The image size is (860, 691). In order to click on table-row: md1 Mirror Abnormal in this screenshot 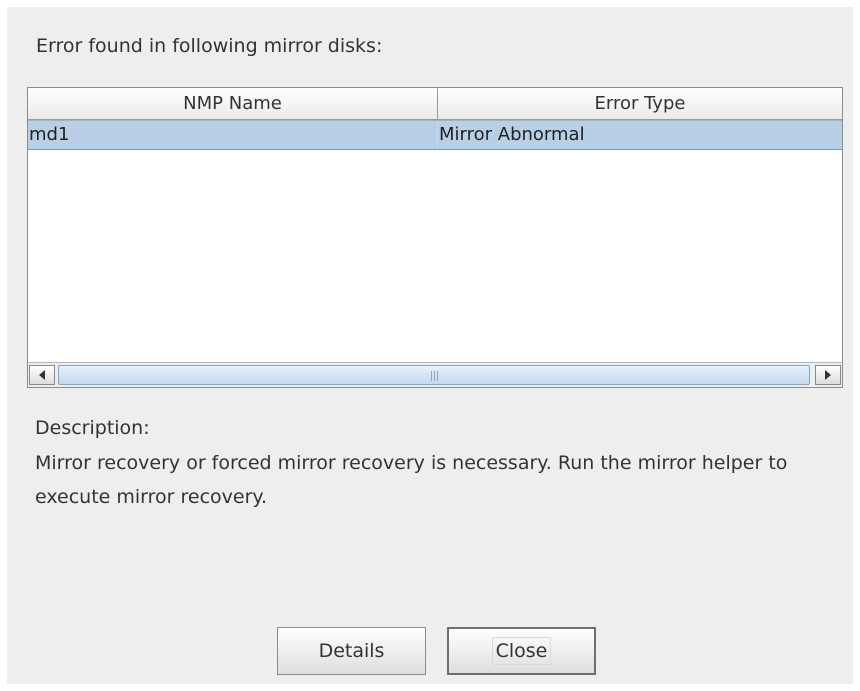, I will do `click(435, 135)`.